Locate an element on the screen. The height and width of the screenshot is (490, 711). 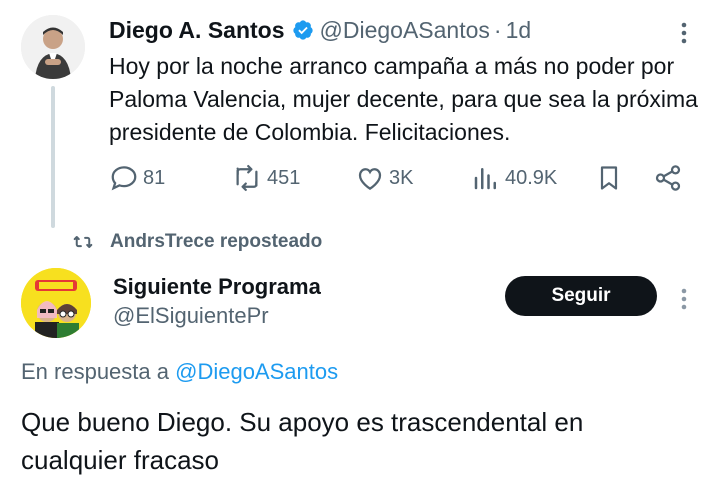
reply-prefix: En respuesta a is located at coordinates (95, 371).